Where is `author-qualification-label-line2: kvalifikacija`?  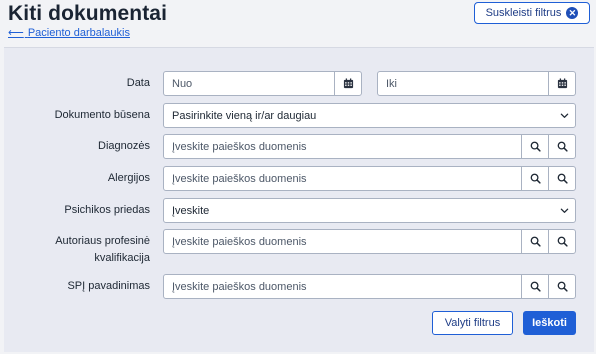 author-qualification-label-line2: kvalifikacija is located at coordinates (122, 258).